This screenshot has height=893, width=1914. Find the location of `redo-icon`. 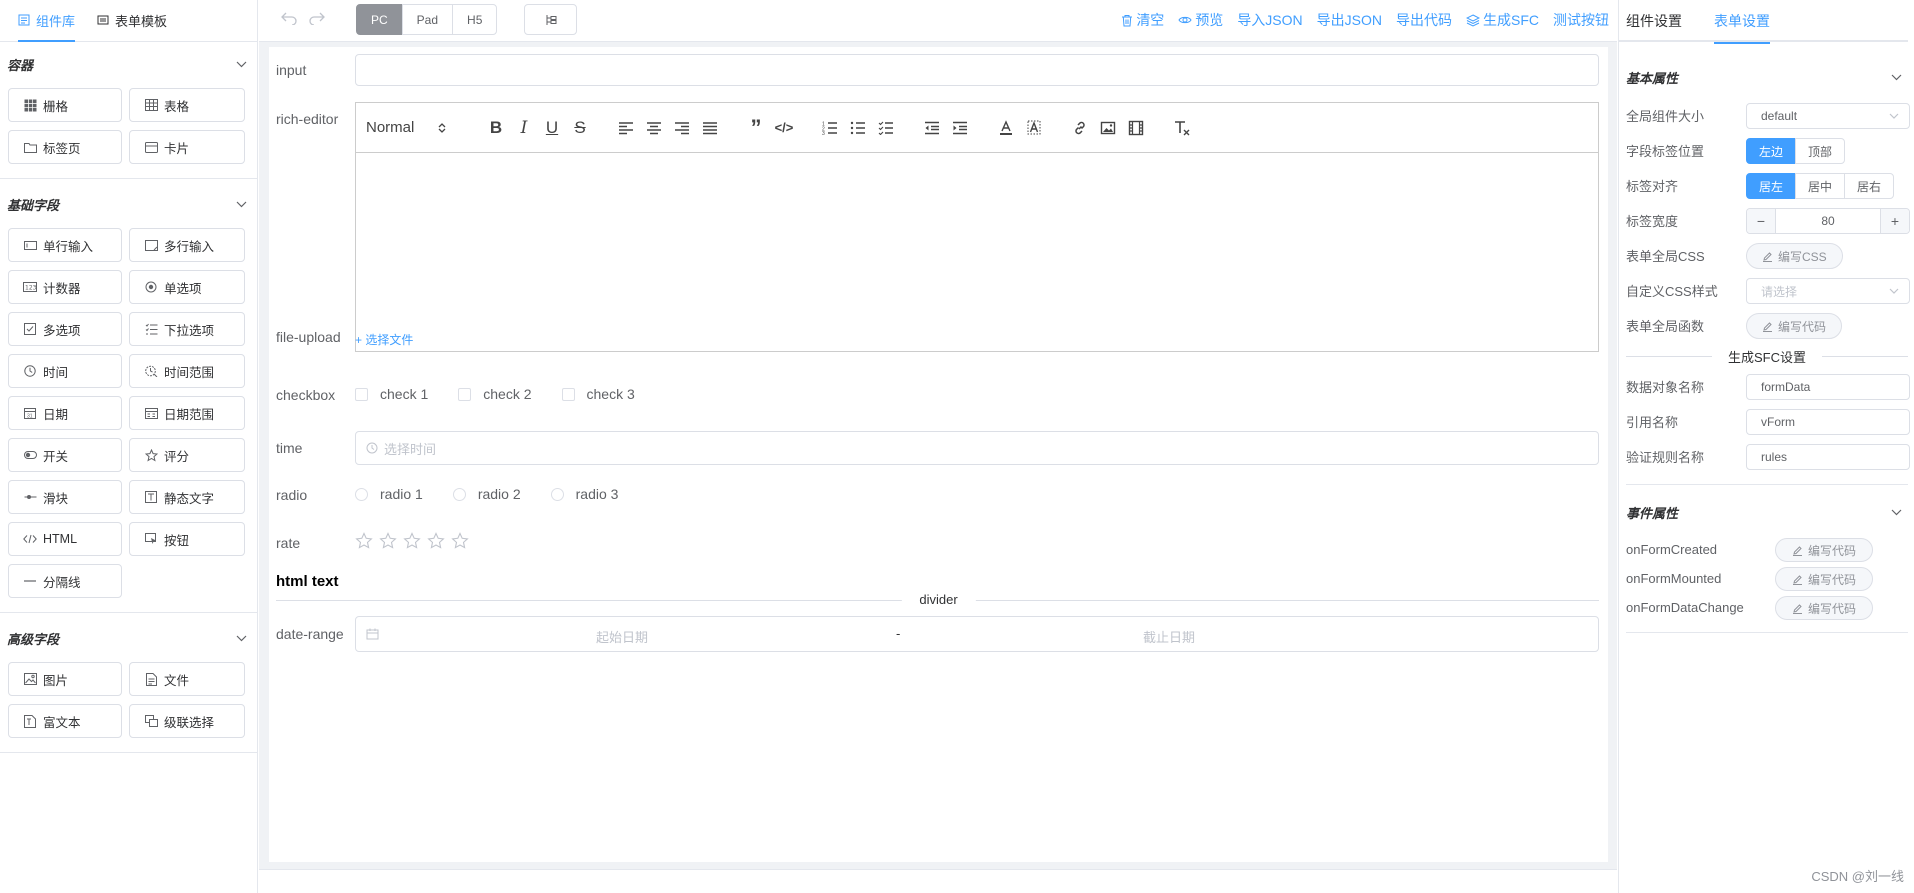

redo-icon is located at coordinates (317, 19).